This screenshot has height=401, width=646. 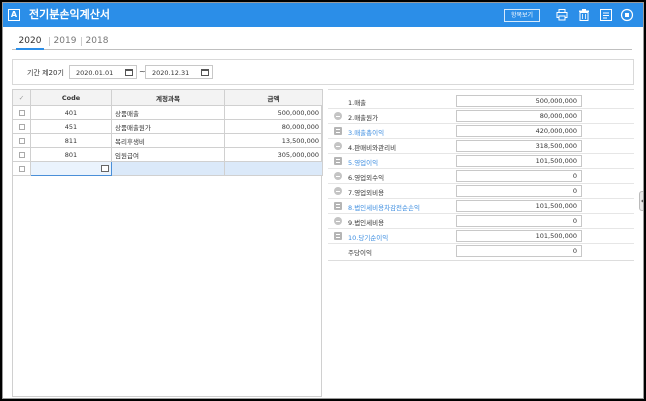 What do you see at coordinates (105, 168) in the screenshot?
I see `code-lookup-icon` at bounding box center [105, 168].